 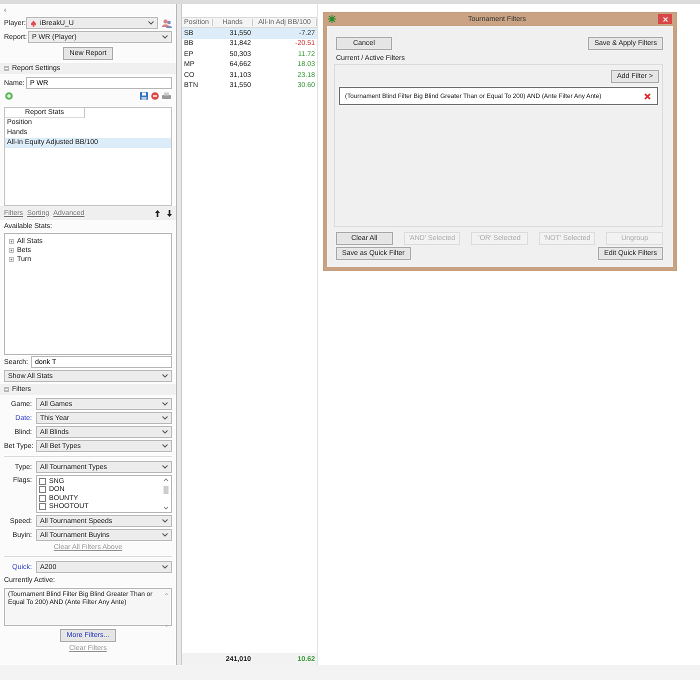 I want to click on delete-icon, so click(x=155, y=96).